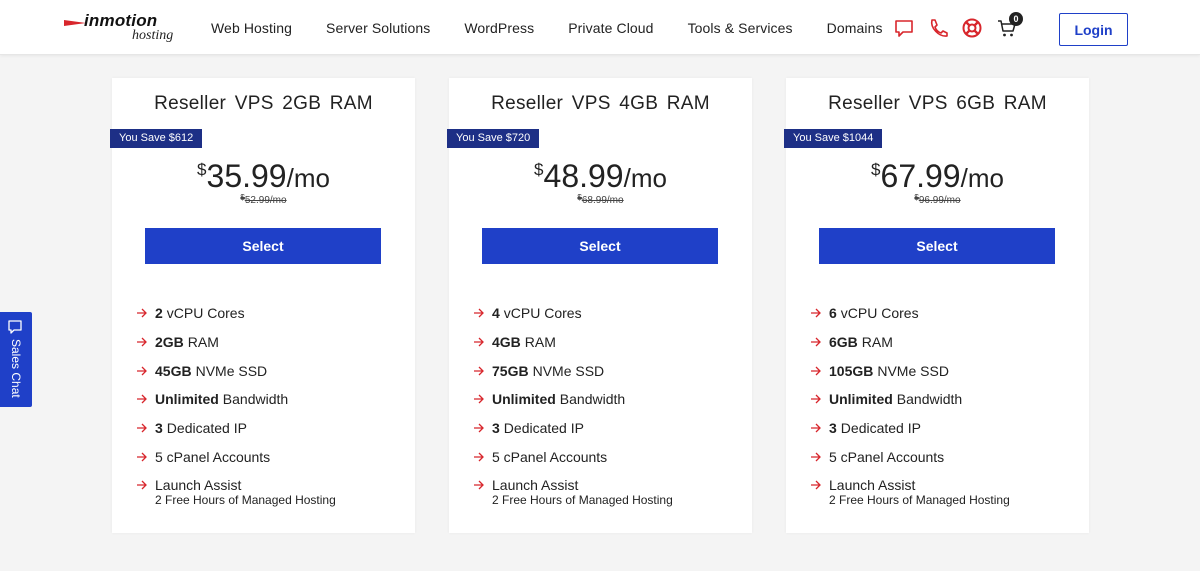 This screenshot has width=1200, height=571. What do you see at coordinates (600, 103) in the screenshot?
I see `plan-title: Reseller VPS 4GB RAM` at bounding box center [600, 103].